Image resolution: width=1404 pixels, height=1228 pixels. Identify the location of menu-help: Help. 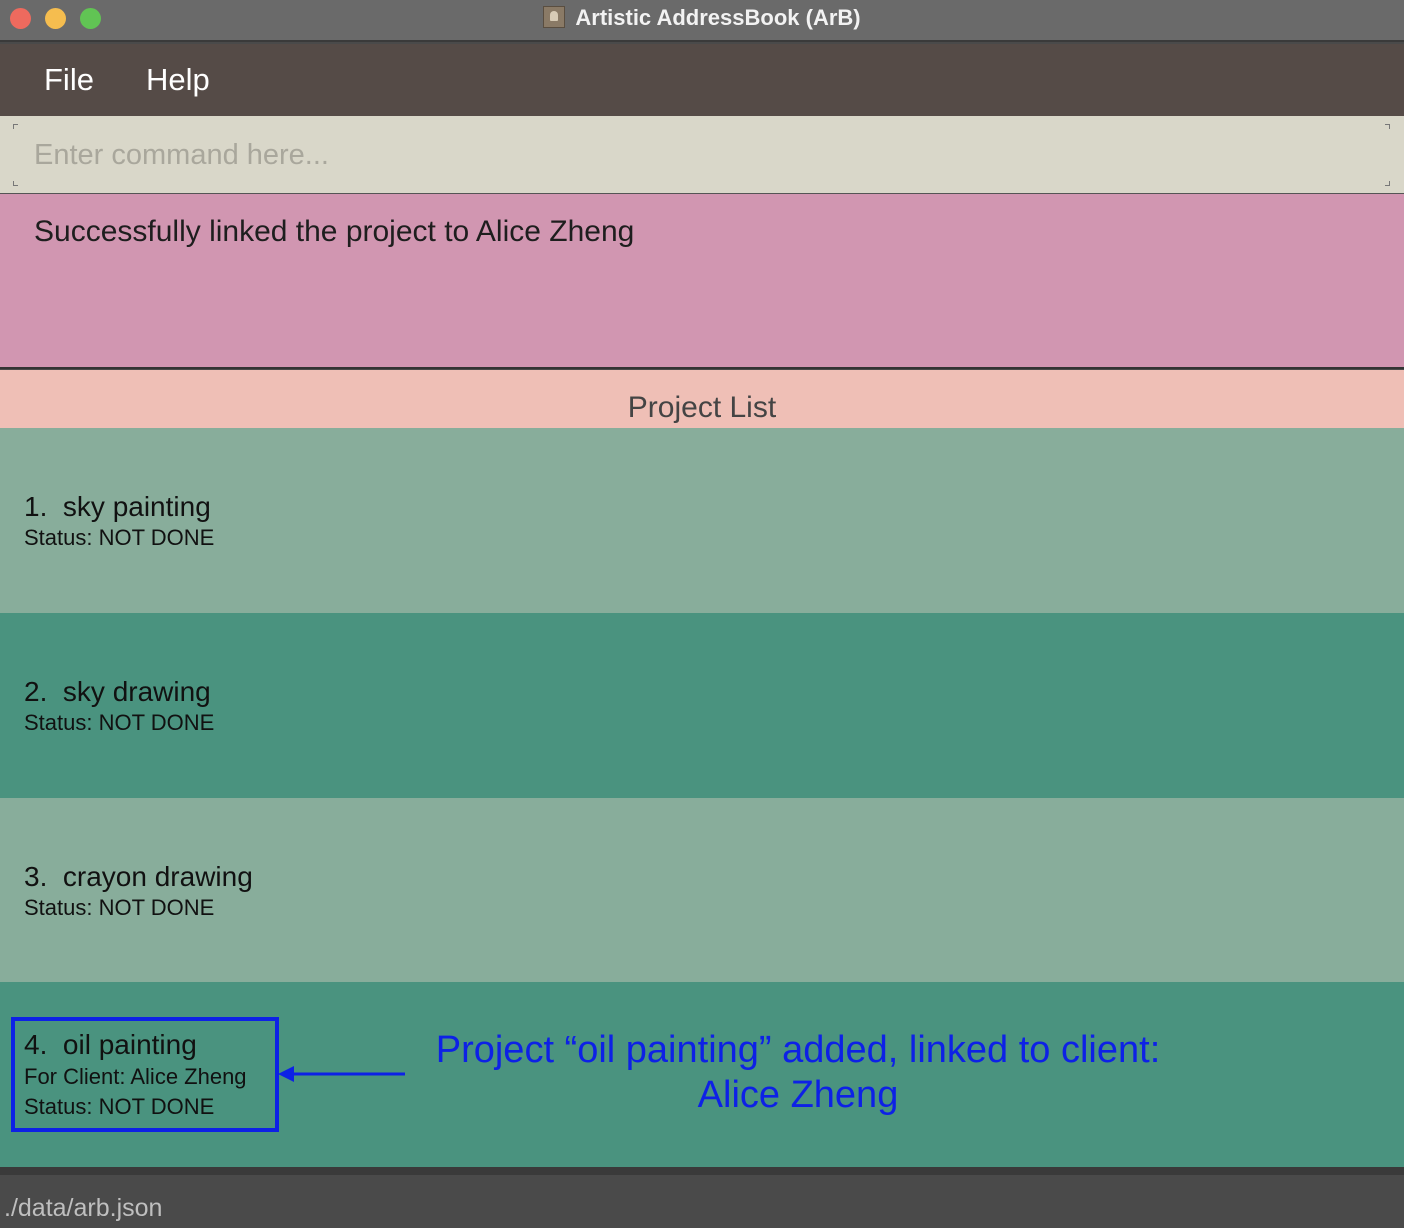
(178, 80).